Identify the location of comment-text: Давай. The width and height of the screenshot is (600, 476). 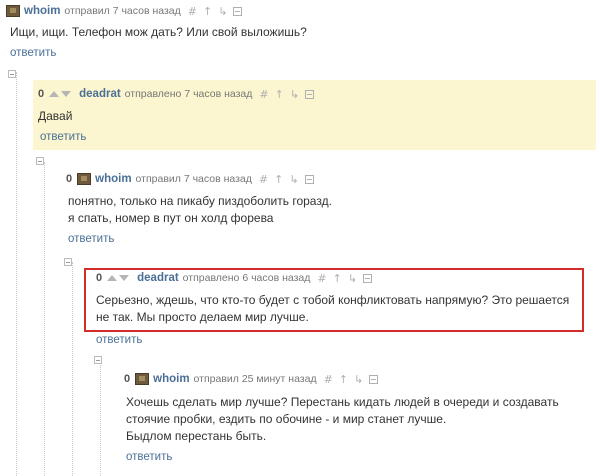
(55, 116).